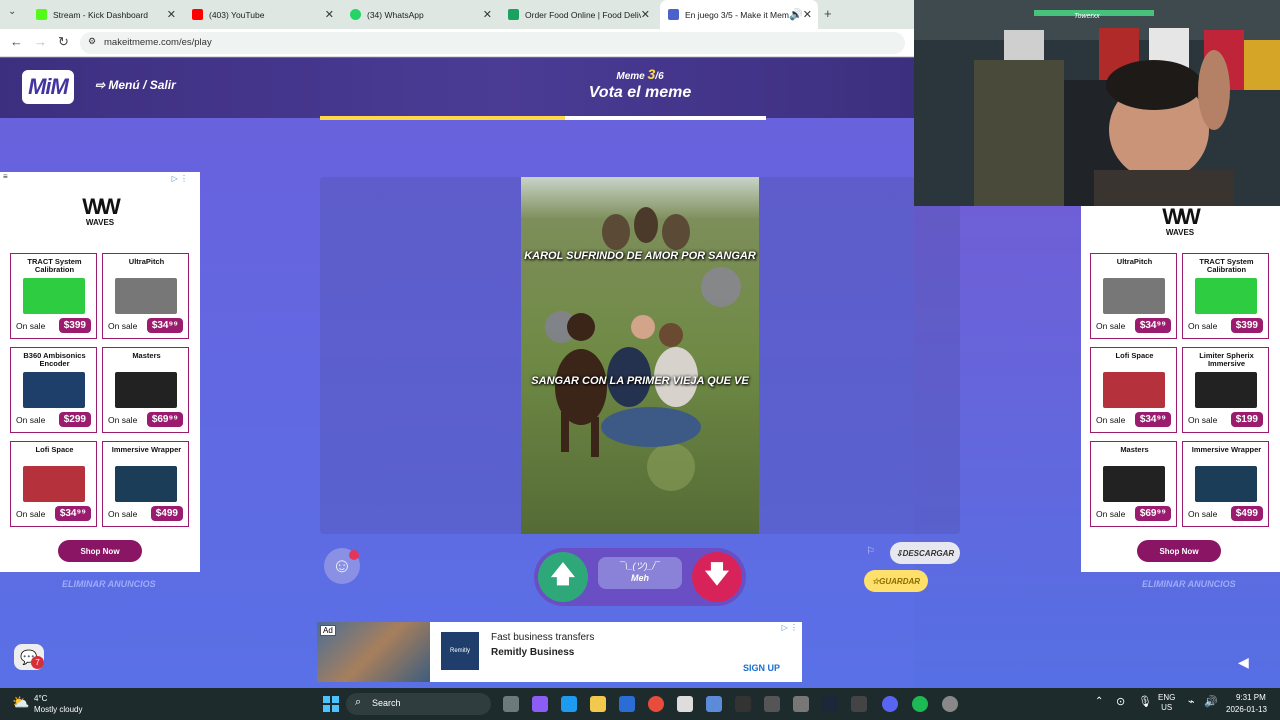 This screenshot has width=1280, height=720. What do you see at coordinates (801, 704) in the screenshot?
I see `notepad-icon` at bounding box center [801, 704].